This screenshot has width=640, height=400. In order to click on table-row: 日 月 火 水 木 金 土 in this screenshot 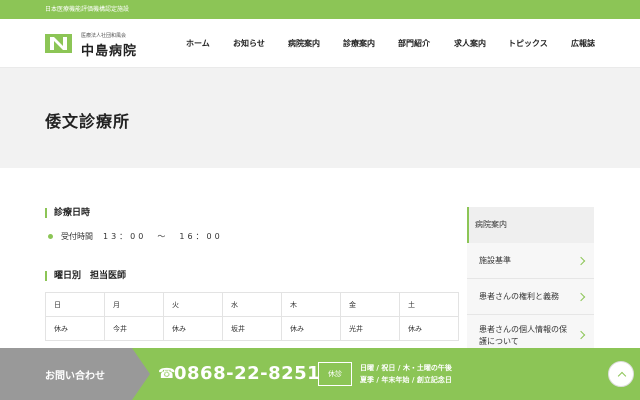, I will do `click(252, 304)`.